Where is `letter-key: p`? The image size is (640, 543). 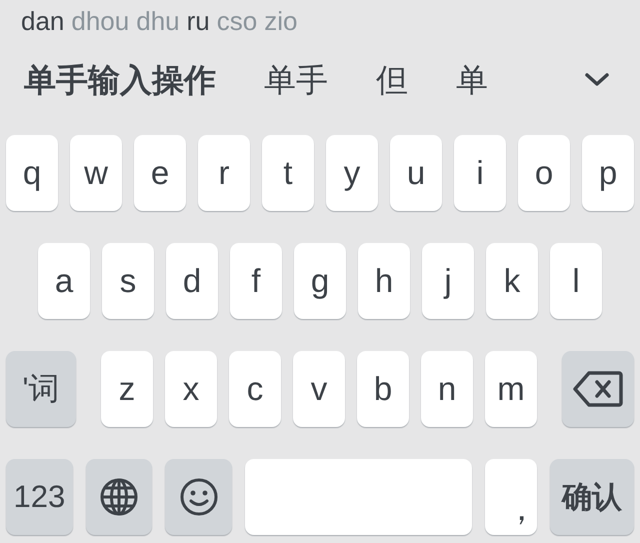 letter-key: p is located at coordinates (608, 173).